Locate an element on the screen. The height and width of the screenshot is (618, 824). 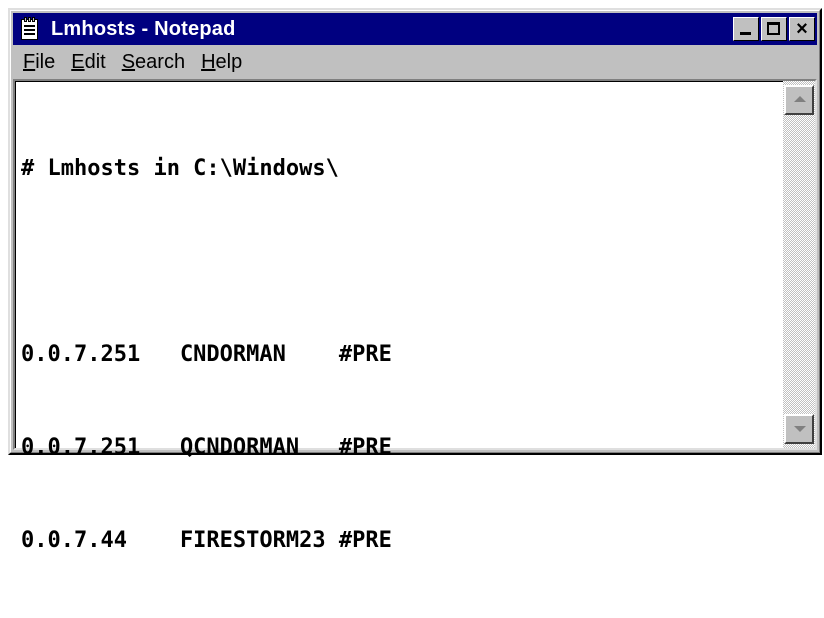
close-button: × is located at coordinates (802, 29).